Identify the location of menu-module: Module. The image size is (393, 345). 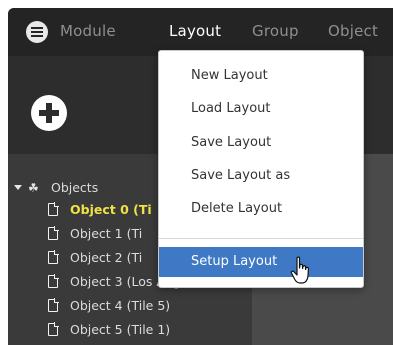
(88, 31).